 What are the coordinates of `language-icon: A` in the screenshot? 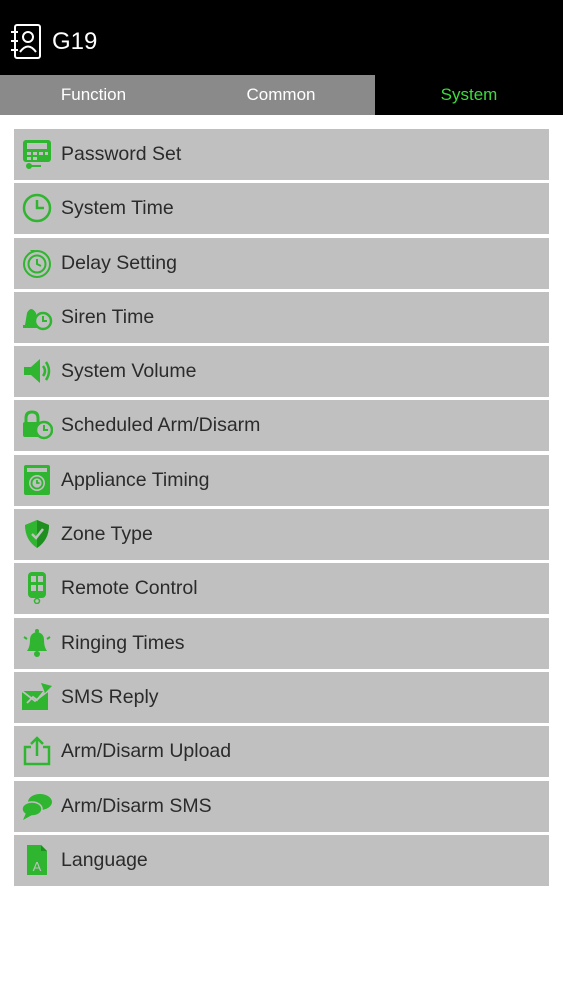 It's located at (37, 860).